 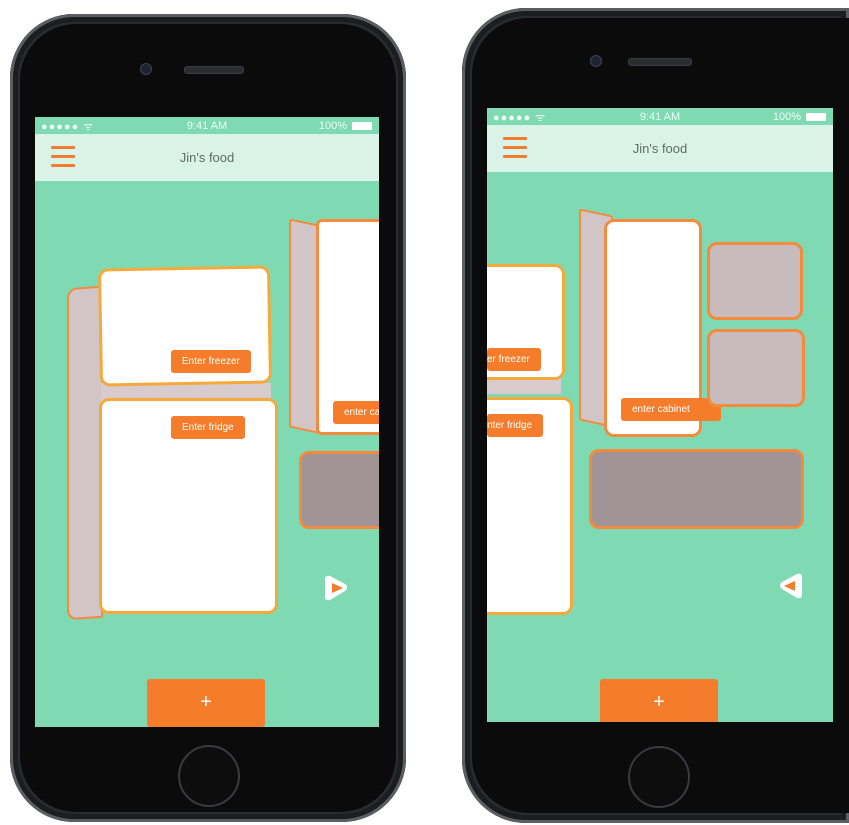 I want to click on enter-fridge-button: Enter fridge, so click(x=208, y=427).